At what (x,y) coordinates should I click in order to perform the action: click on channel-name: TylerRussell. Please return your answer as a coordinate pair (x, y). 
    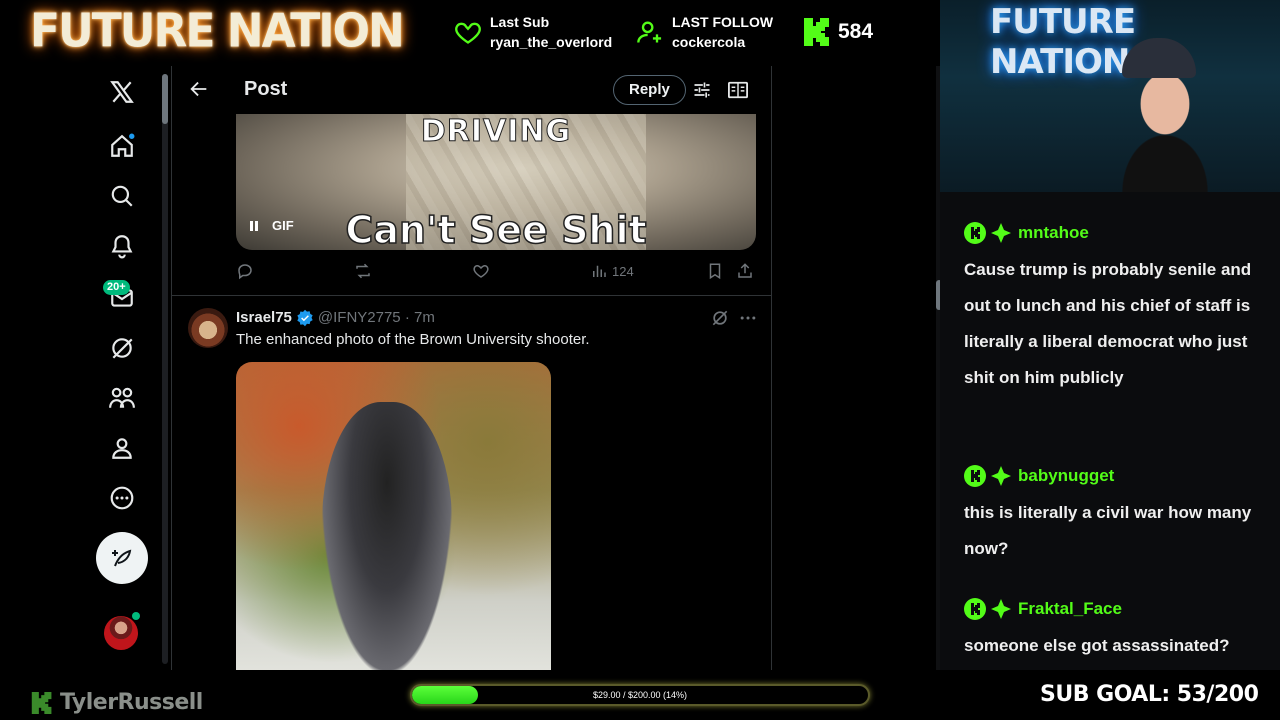
    Looking at the image, I should click on (131, 702).